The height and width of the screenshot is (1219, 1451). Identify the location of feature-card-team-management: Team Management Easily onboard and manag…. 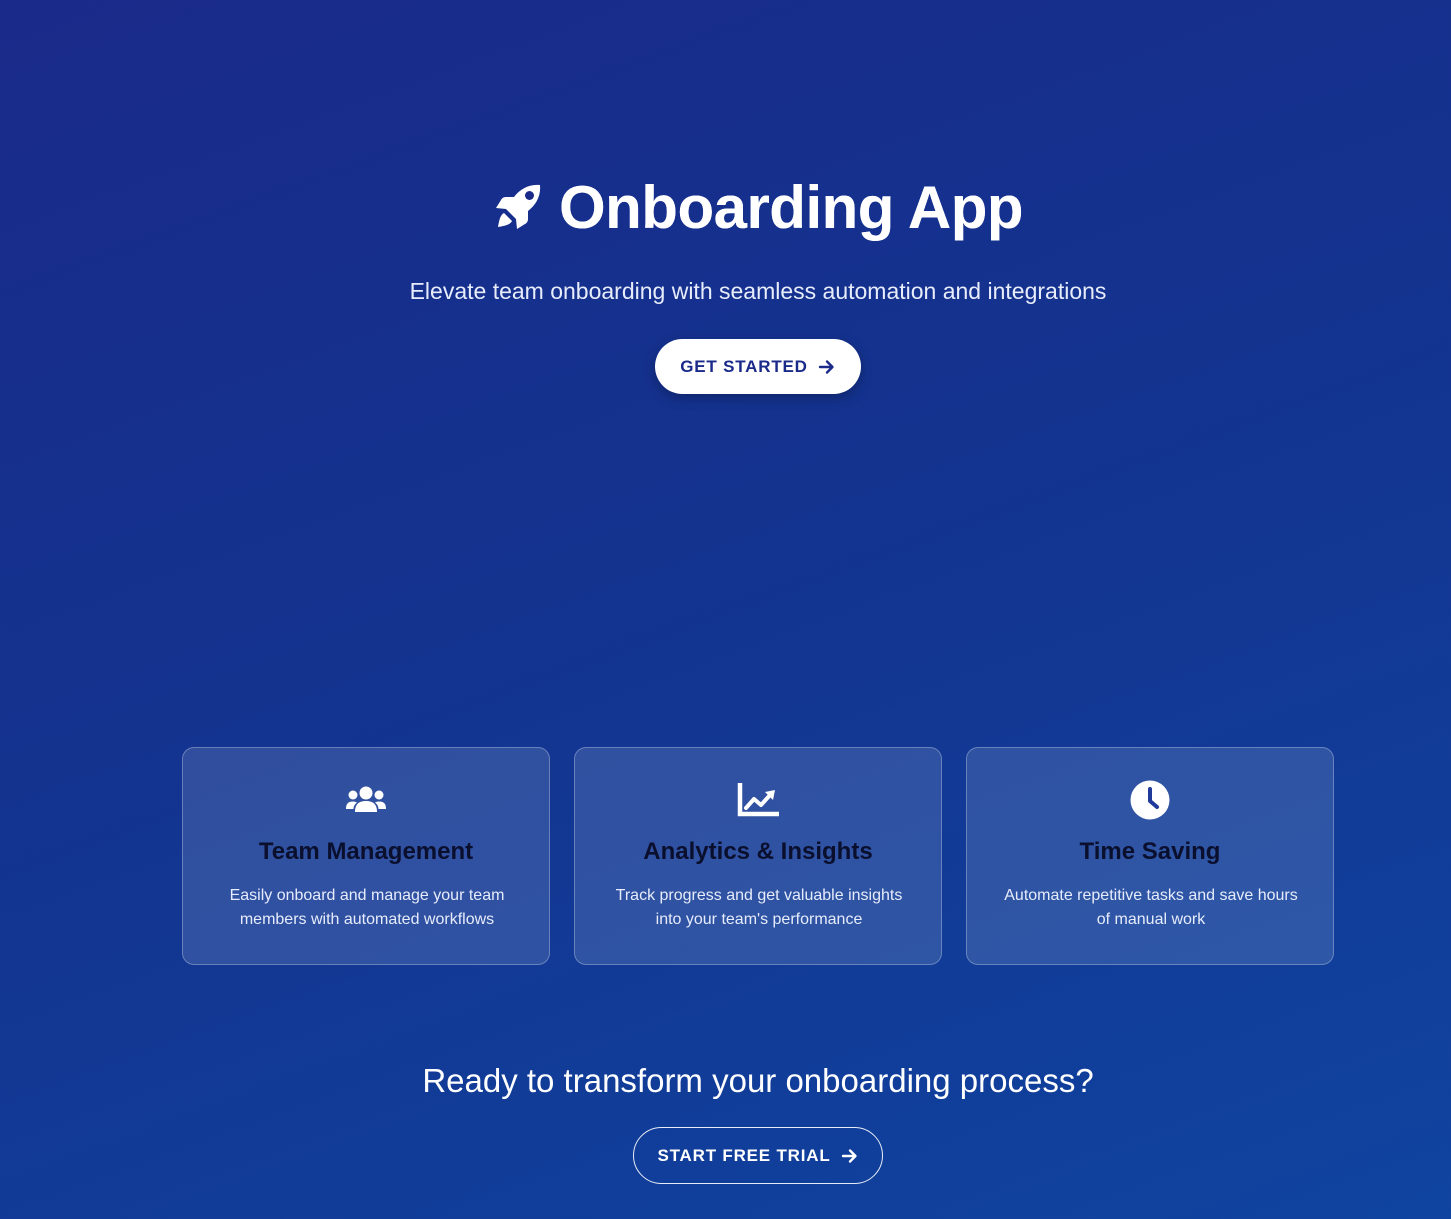
(366, 856).